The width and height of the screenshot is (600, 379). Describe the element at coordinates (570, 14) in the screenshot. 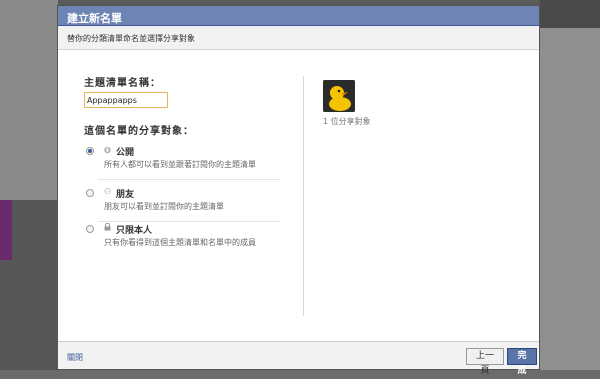

I see `backdrop-right-header` at that location.